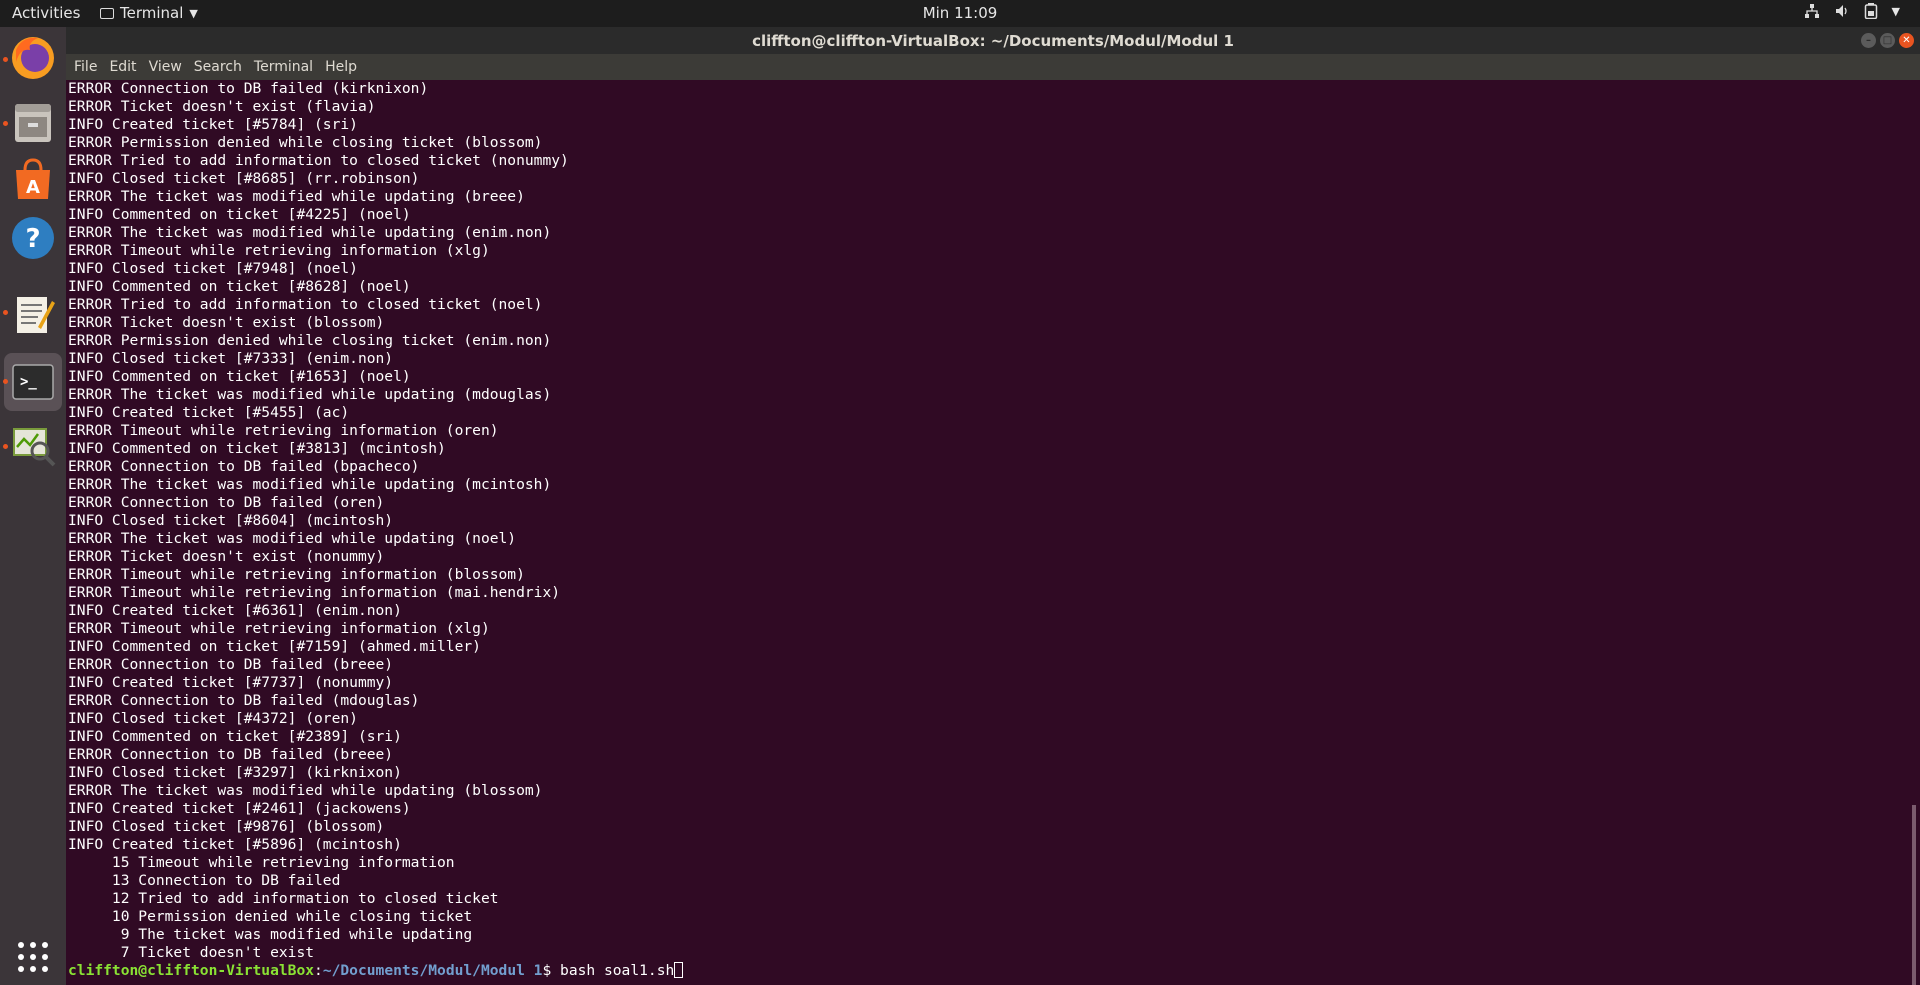 The width and height of the screenshot is (1920, 985). I want to click on menu-help: Help, so click(341, 67).